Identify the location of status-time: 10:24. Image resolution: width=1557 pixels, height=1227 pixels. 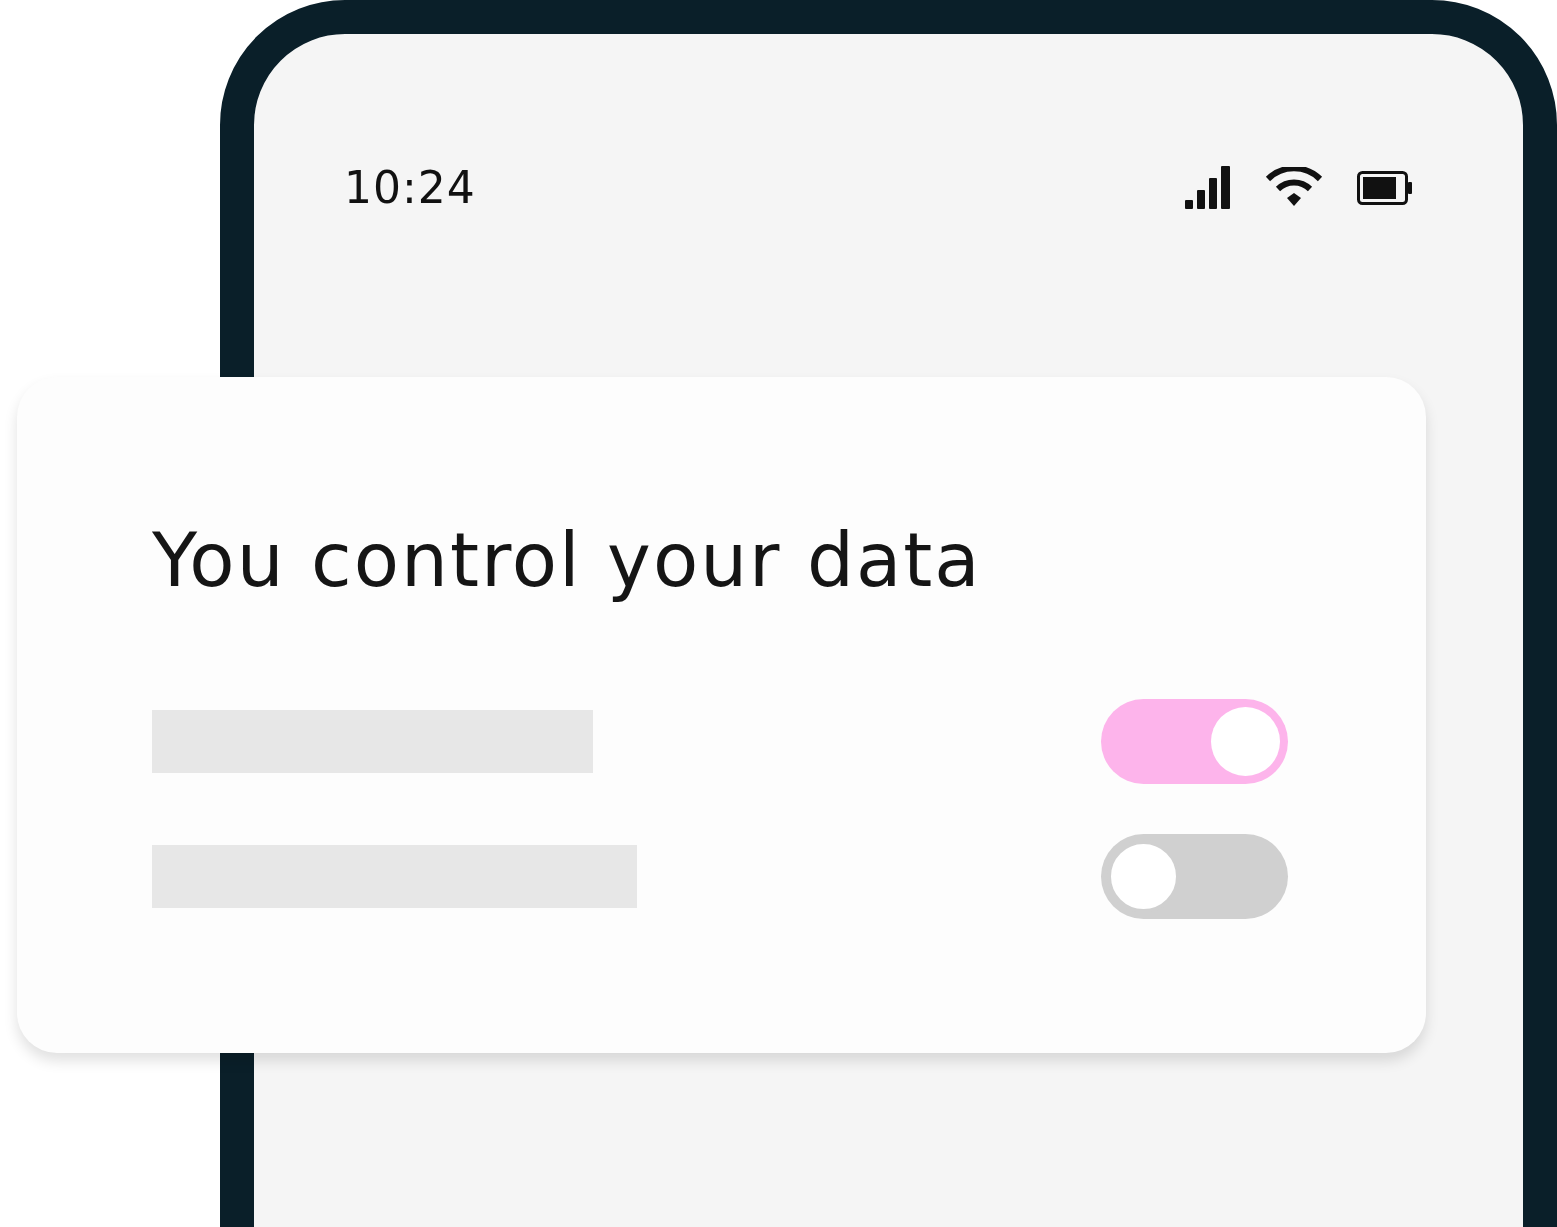
(410, 187).